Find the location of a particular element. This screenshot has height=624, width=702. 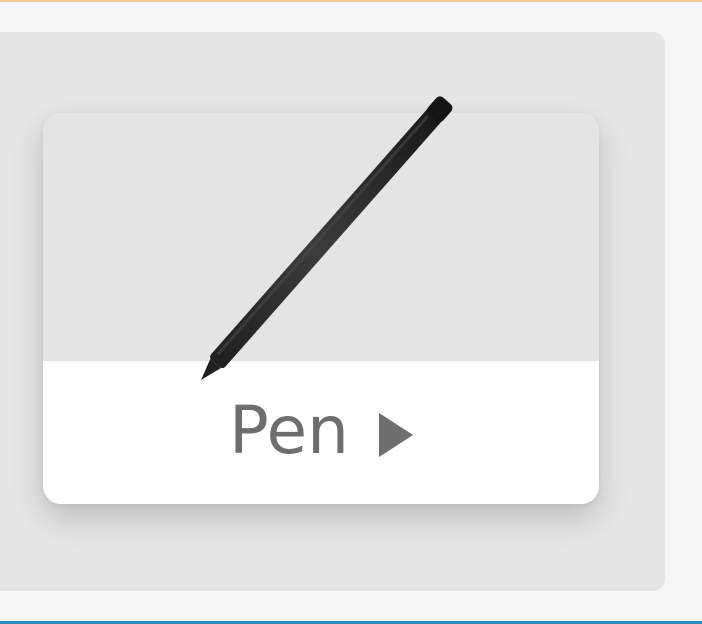

pen-tile-label-row: Pen is located at coordinates (321, 431).